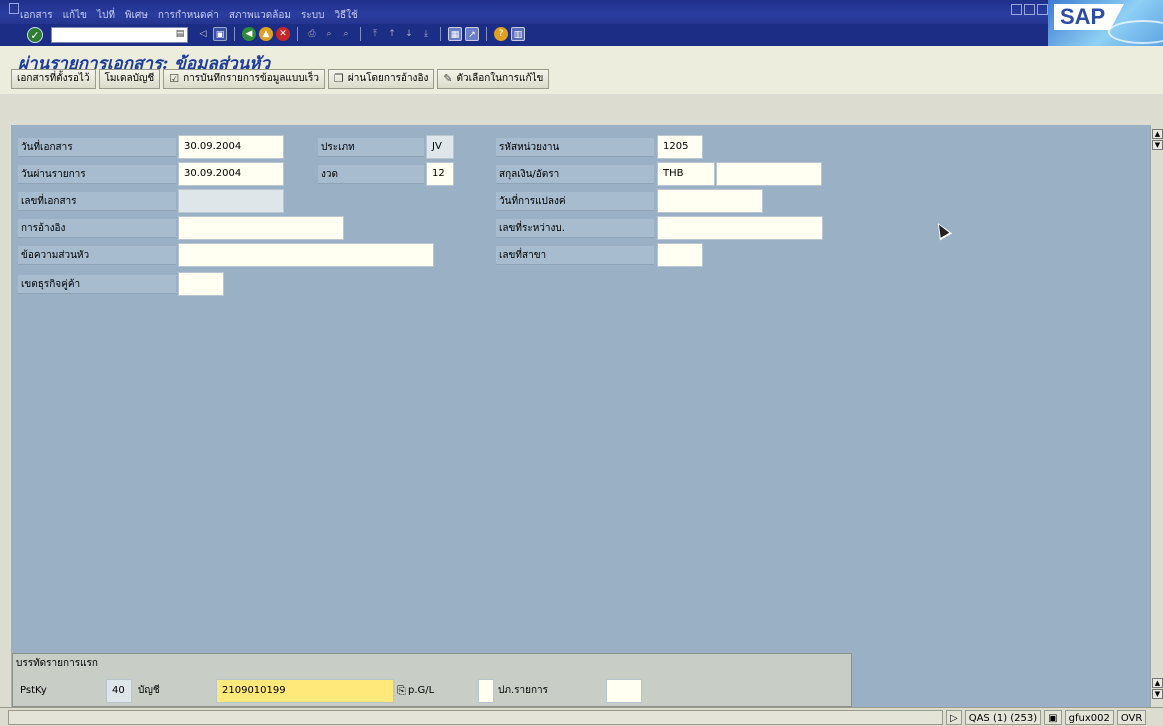  What do you see at coordinates (97, 284) in the screenshot?
I see `trading-partner-label: เขตธุรกิจคู่ค้า` at bounding box center [97, 284].